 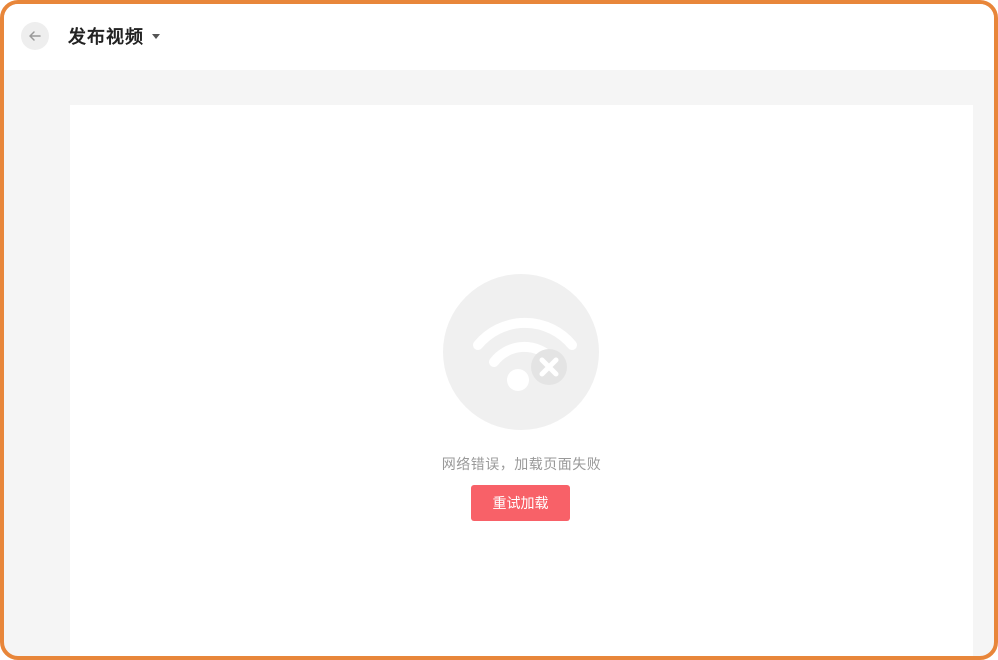 I want to click on retry-button: 重试加载, so click(x=520, y=503).